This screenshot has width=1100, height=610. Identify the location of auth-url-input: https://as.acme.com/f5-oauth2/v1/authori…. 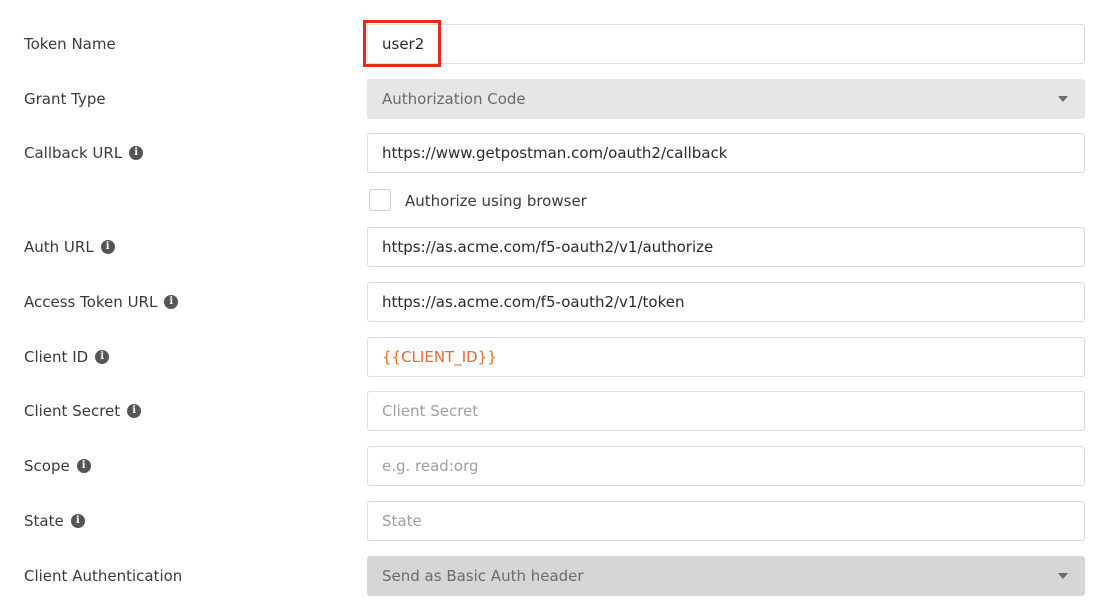
(726, 247).